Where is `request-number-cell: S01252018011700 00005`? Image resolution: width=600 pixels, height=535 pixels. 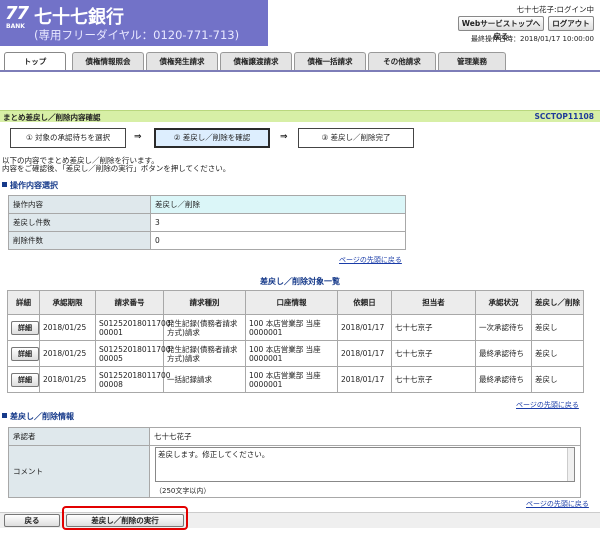
request-number-cell: S01252018011700 00005 is located at coordinates (133, 353).